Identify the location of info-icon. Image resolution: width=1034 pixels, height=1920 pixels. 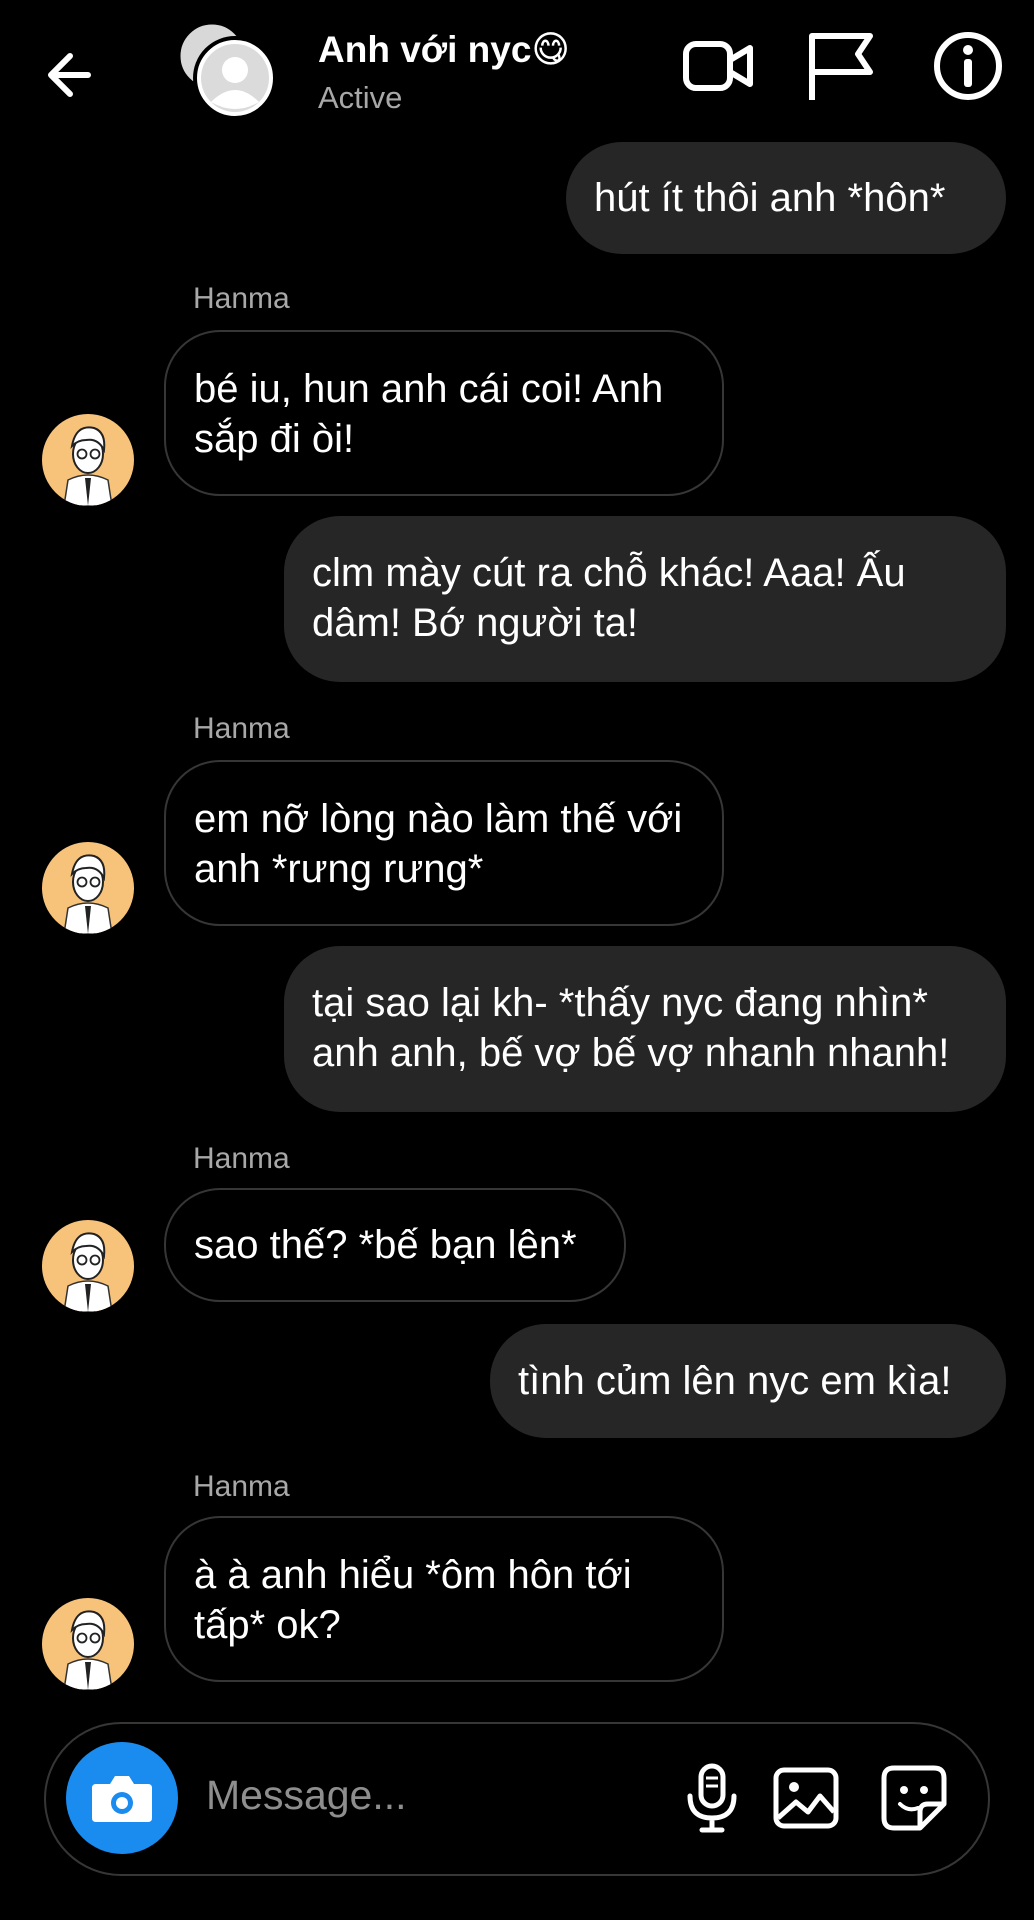
(968, 66).